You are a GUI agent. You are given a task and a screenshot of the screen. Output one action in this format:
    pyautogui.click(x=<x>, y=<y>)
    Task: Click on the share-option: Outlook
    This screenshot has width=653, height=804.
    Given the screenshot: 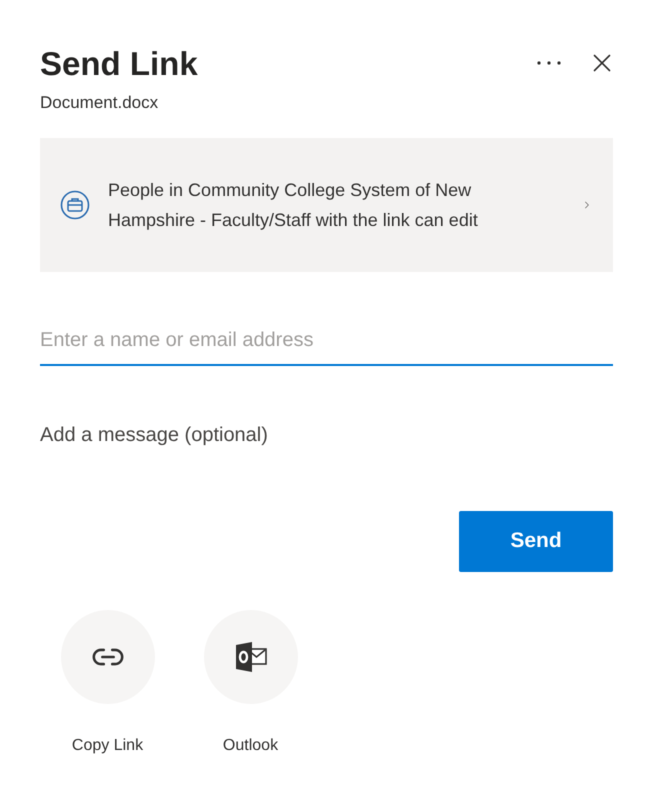 What is the action you would take?
    pyautogui.click(x=250, y=684)
    